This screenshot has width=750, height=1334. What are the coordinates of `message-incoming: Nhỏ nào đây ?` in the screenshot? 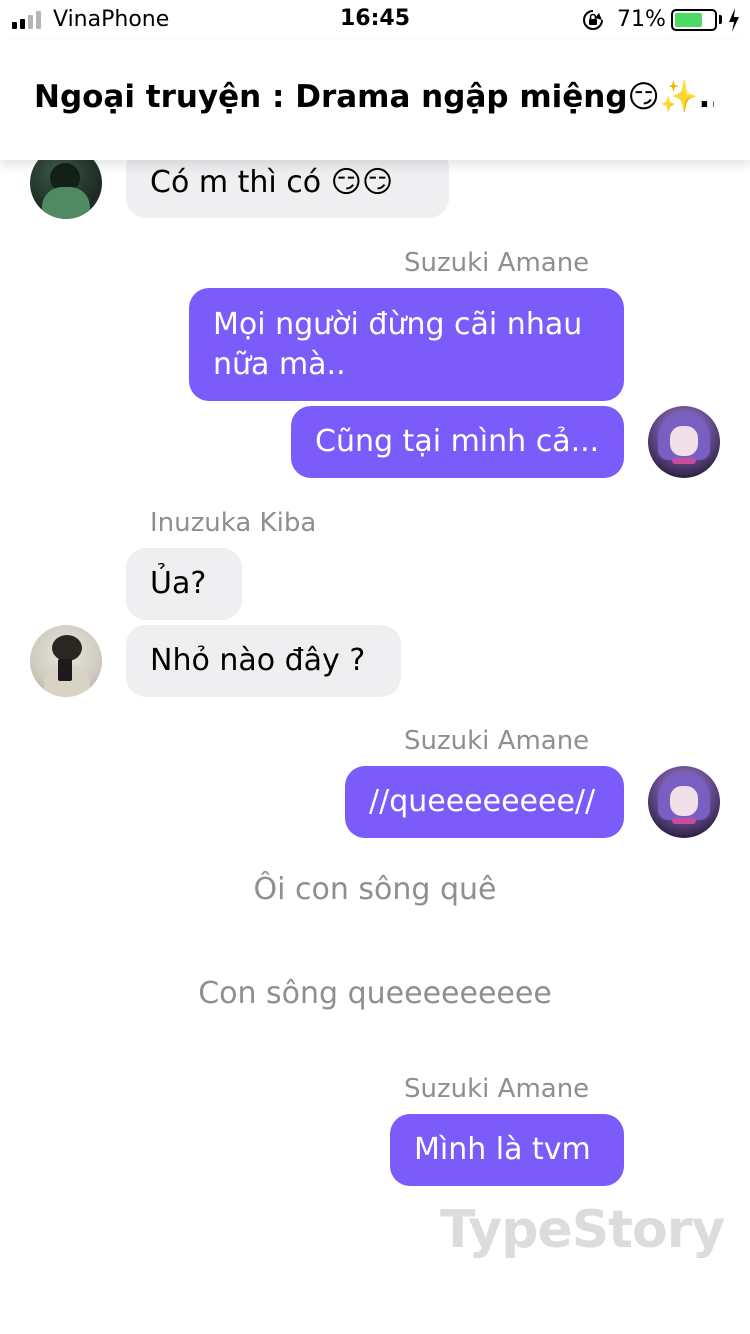 It's located at (263, 661).